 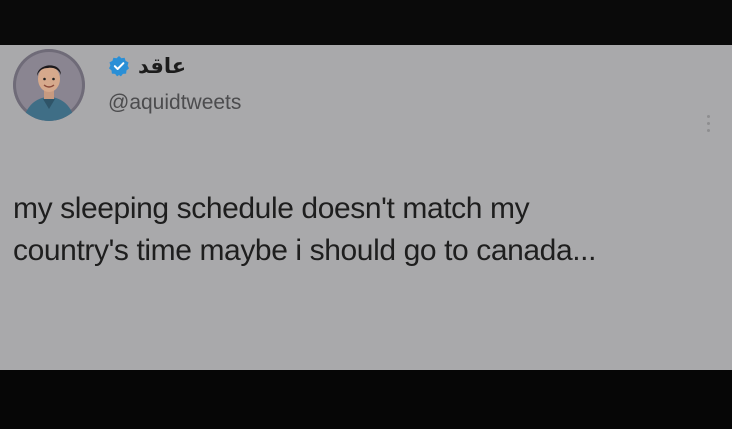 I want to click on more-options-icon, so click(x=708, y=123).